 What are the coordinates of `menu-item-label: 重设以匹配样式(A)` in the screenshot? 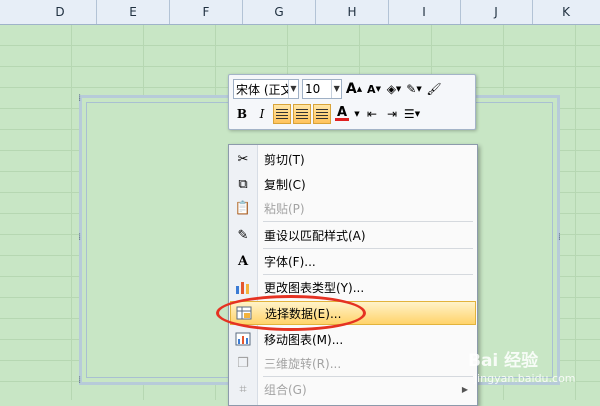 It's located at (315, 235).